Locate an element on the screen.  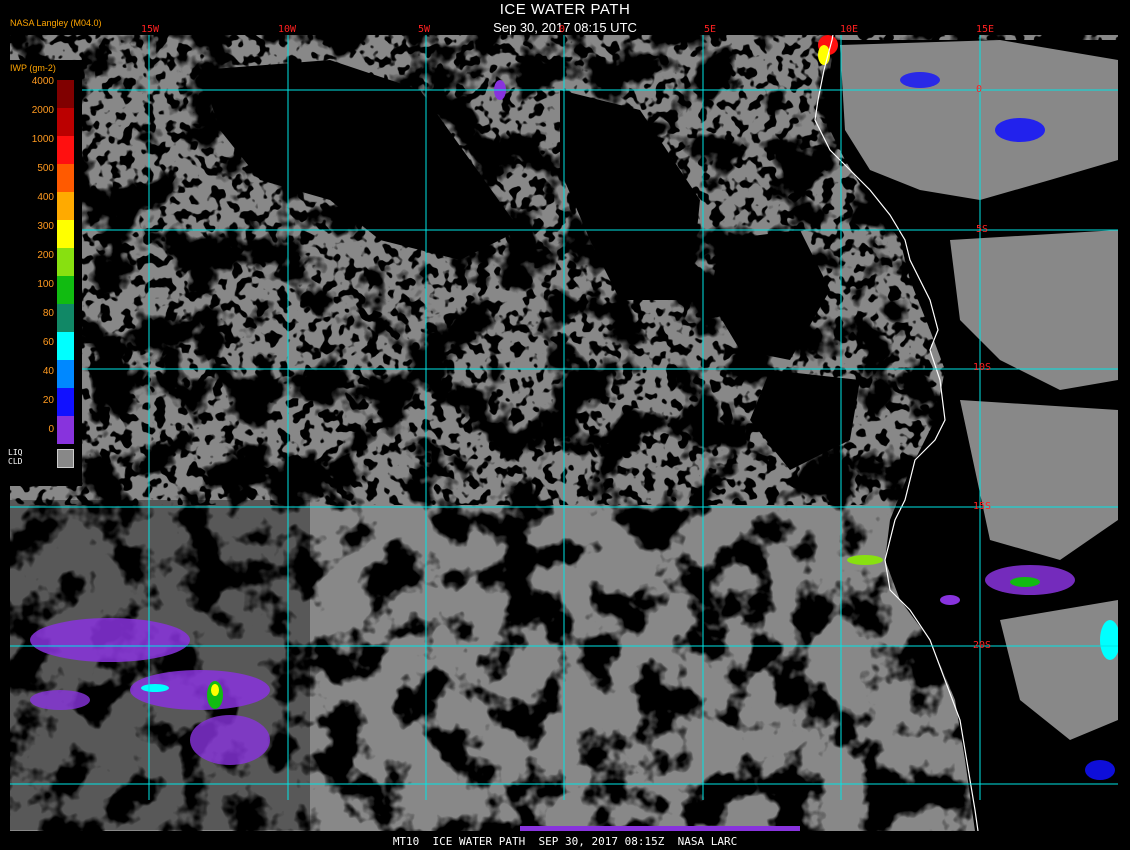
ice-cloud-coast-s is located at coordinates (865, 560).